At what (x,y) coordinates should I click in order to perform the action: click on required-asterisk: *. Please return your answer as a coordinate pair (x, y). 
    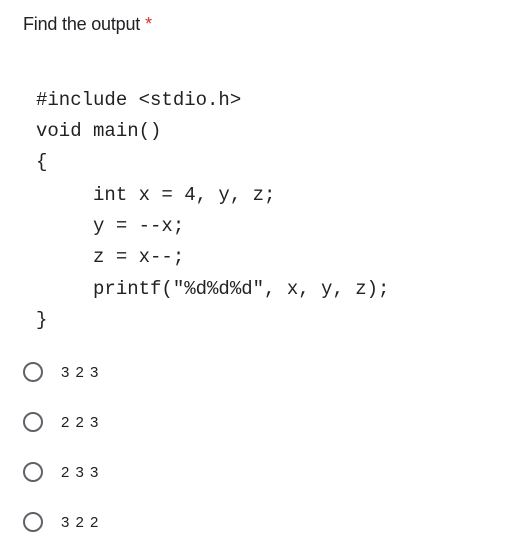
    Looking at the image, I should click on (148, 24).